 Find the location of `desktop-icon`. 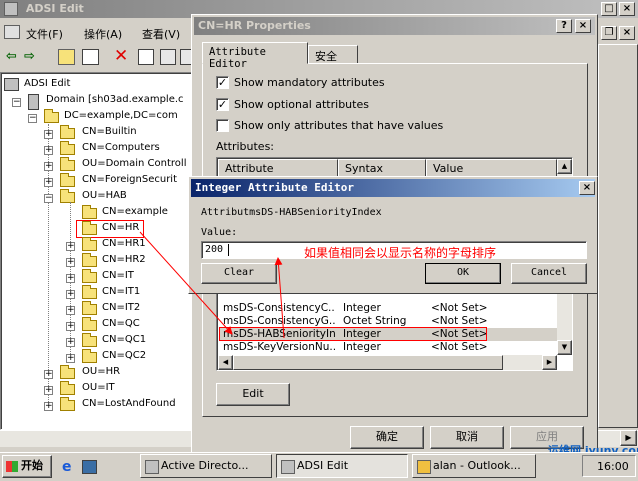

desktop-icon is located at coordinates (89, 467).